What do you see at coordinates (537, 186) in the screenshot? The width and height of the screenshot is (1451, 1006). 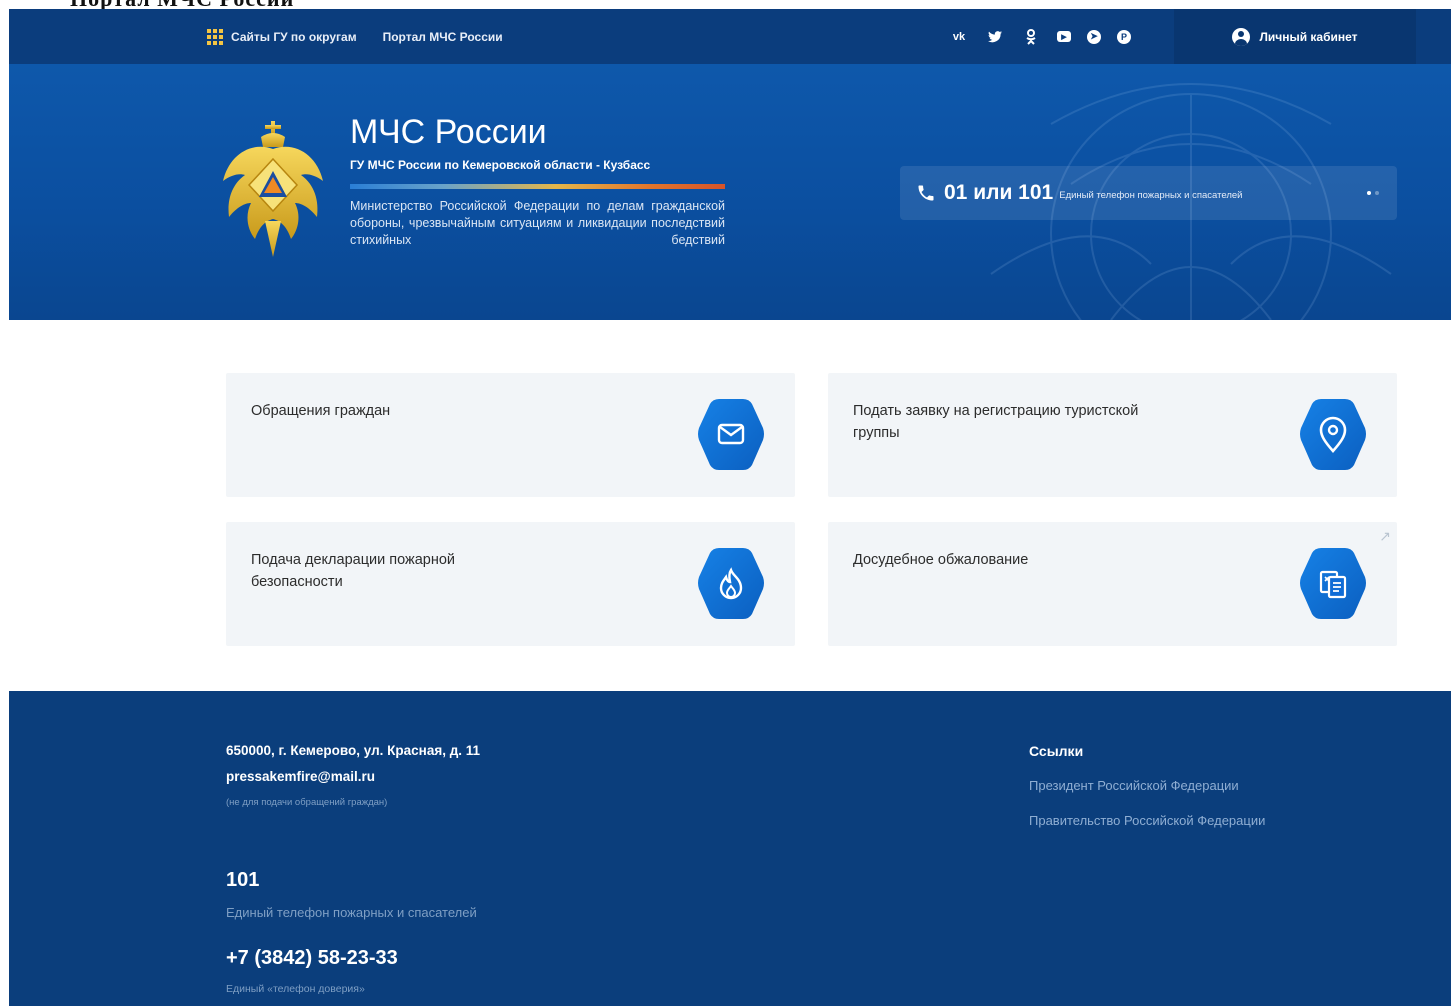 I see `brand-gradient-divider` at bounding box center [537, 186].